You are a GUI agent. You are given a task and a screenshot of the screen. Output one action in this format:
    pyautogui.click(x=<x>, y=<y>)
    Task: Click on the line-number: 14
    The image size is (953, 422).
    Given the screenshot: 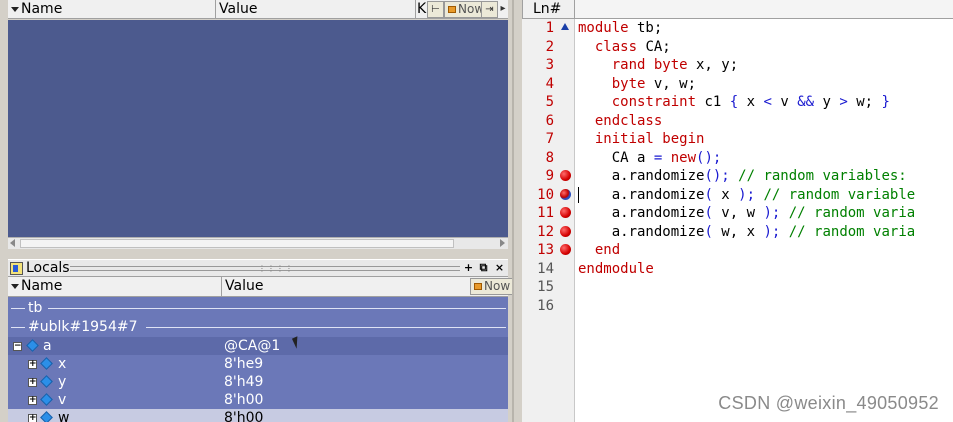 What is the action you would take?
    pyautogui.click(x=545, y=268)
    